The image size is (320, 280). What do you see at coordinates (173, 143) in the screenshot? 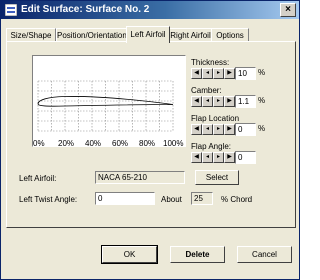
I see `x-tick-100: 100%` at bounding box center [173, 143].